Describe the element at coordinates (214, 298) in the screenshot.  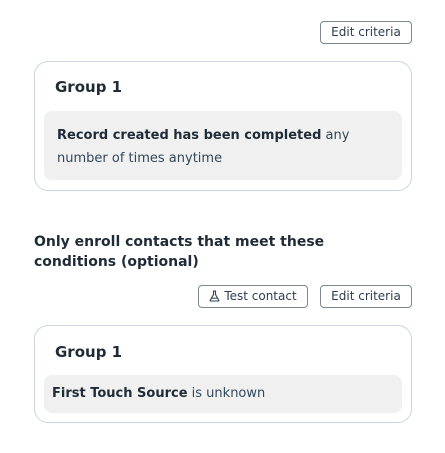
I see `flask-icon` at that location.